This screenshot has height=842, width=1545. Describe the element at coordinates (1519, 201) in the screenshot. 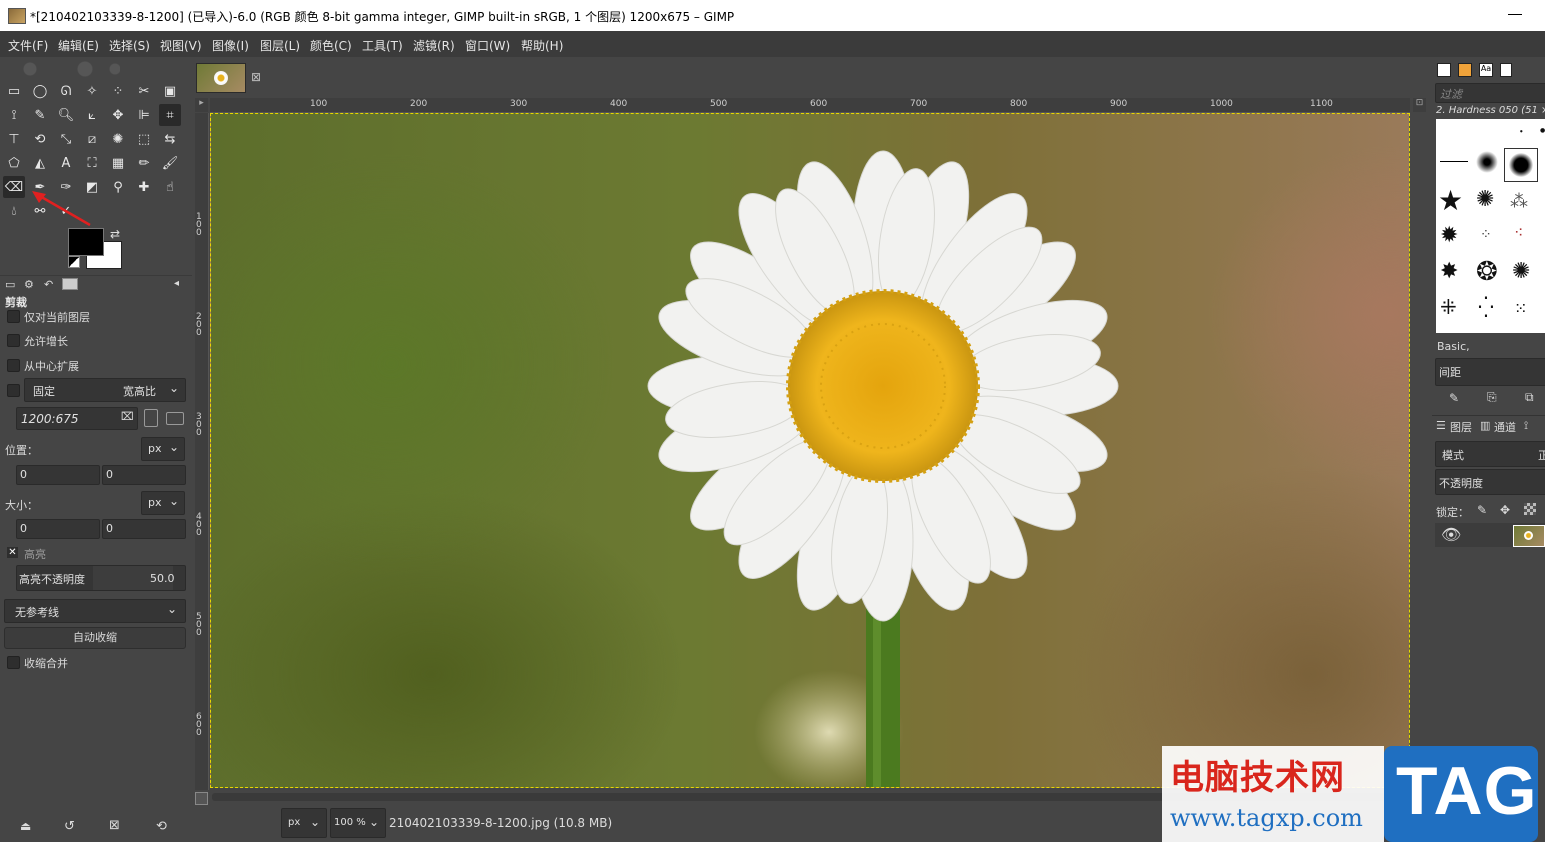

I see `brush-grunge: ⁂` at that location.